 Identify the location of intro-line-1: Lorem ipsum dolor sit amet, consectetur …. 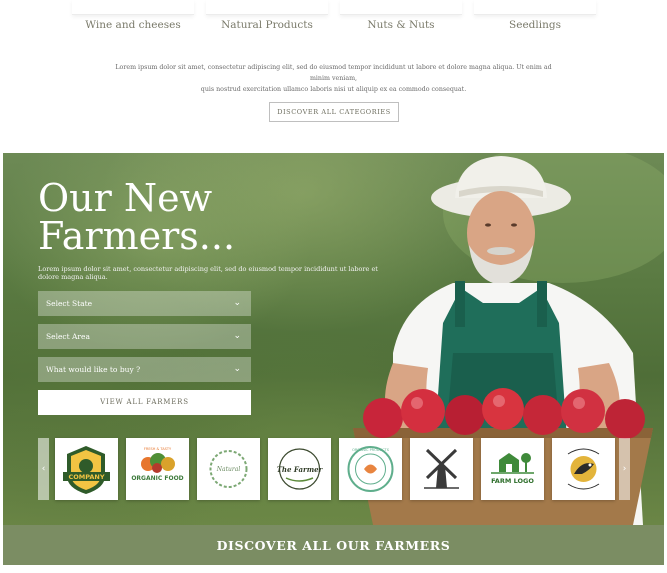
(333, 73).